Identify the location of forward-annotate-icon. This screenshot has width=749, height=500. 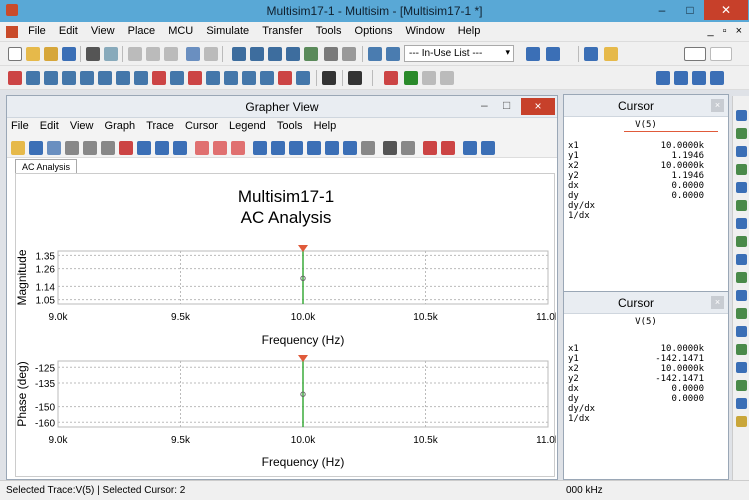
(553, 54).